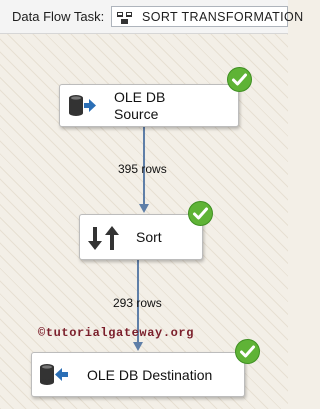 This screenshot has width=320, height=409. I want to click on path-2-row-count: 293 rows, so click(137, 303).